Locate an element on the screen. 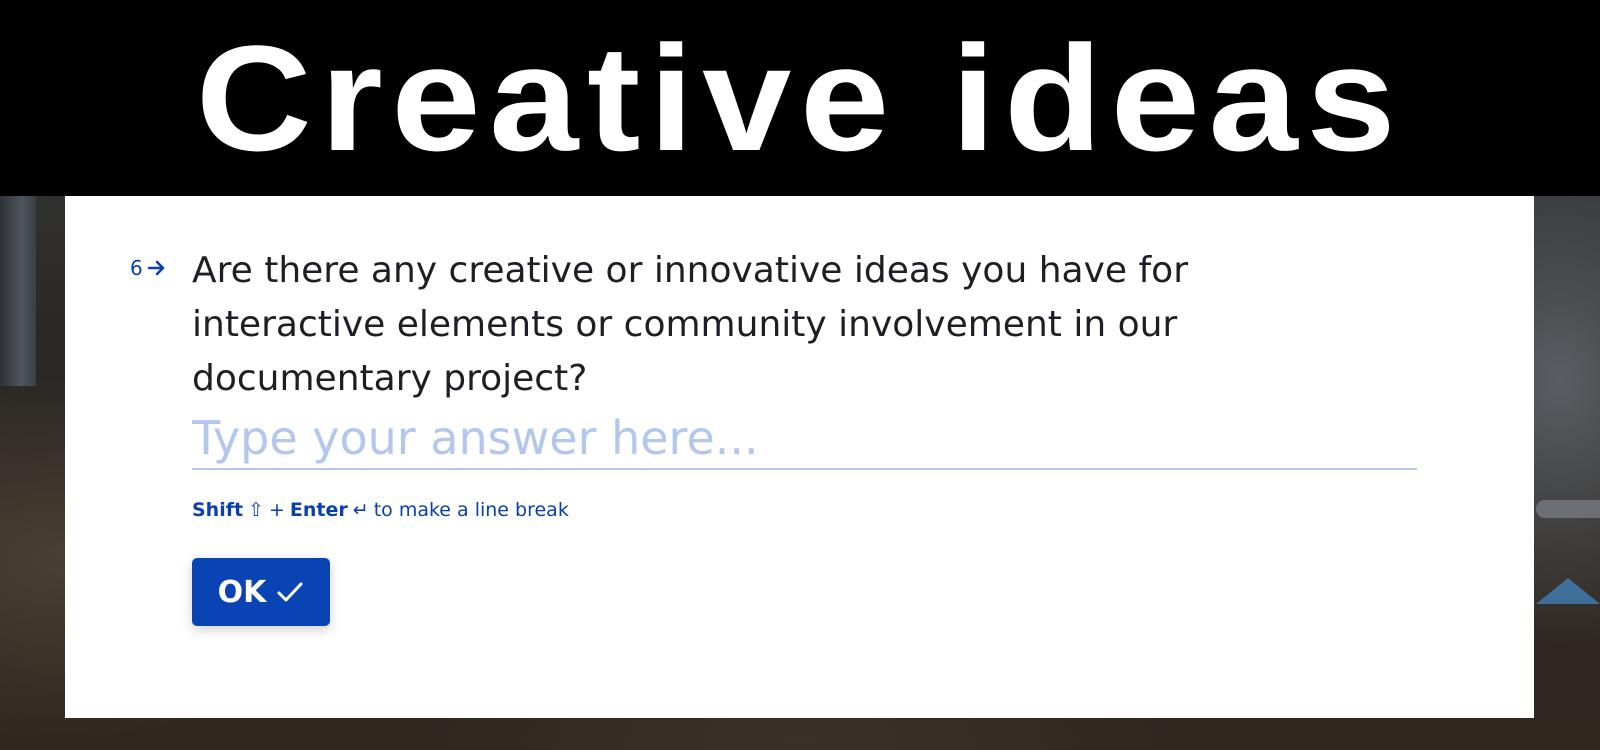 The image size is (1600, 750). hint-enter-key: Enter is located at coordinates (318, 510).